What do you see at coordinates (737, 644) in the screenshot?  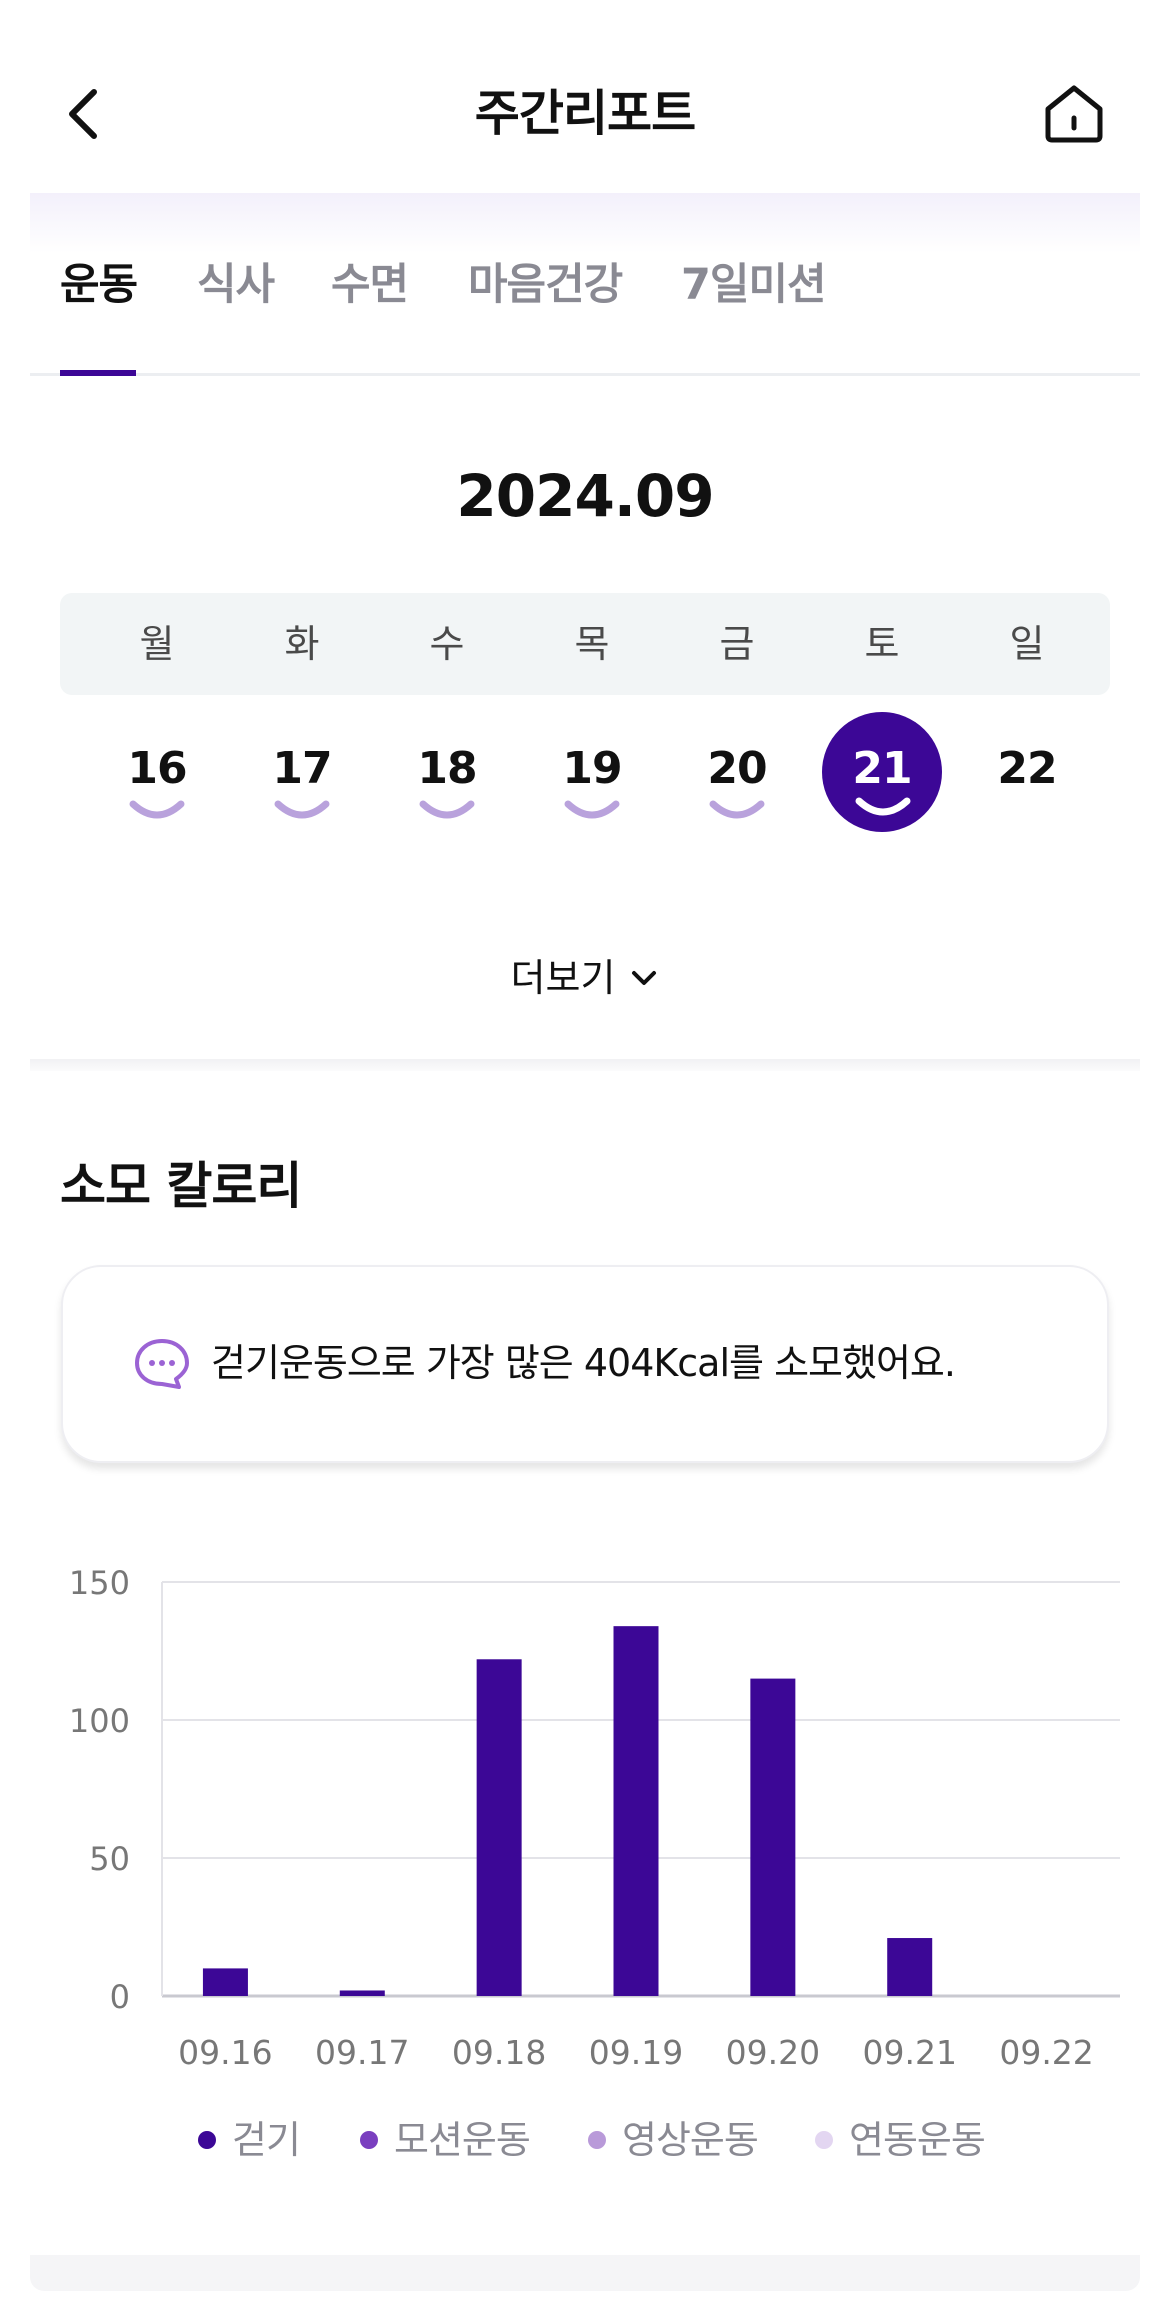 I see `weekday-label: 금` at bounding box center [737, 644].